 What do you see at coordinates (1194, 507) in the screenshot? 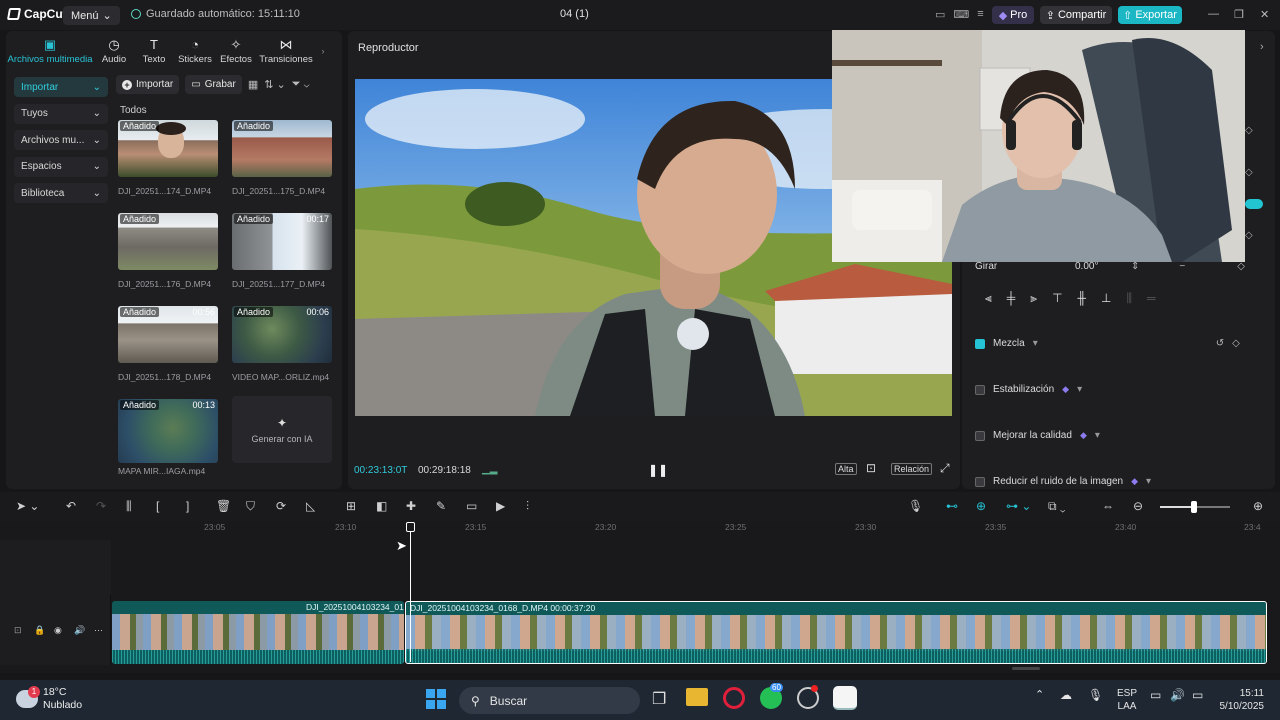
I see `zoom-slider-handle` at bounding box center [1194, 507].